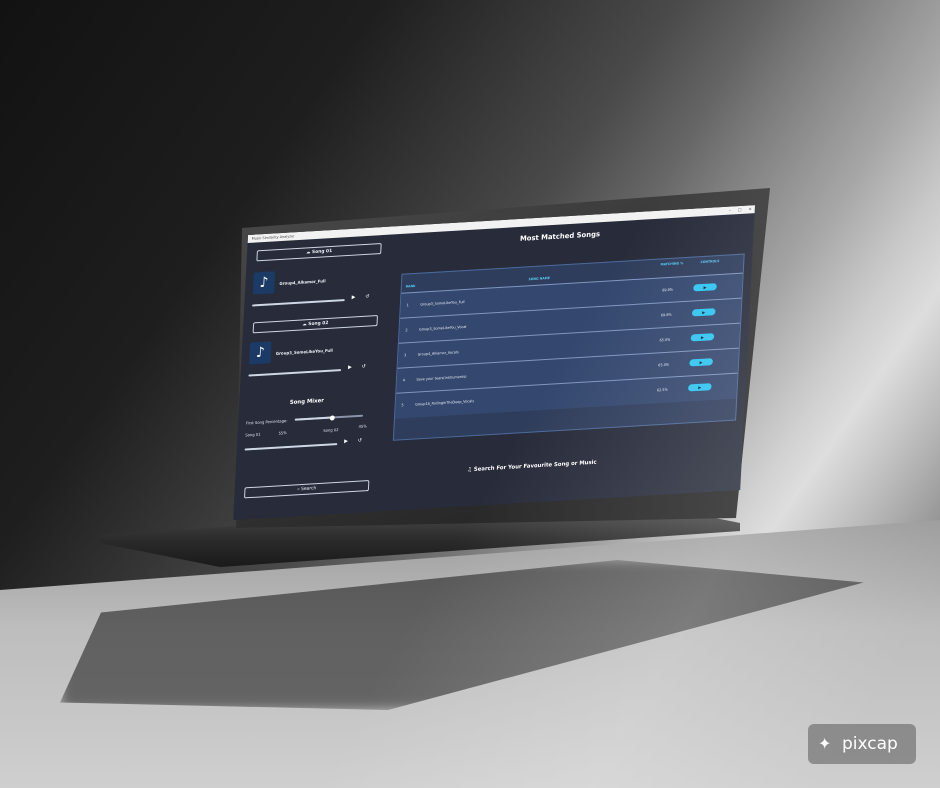  Describe the element at coordinates (407, 305) in the screenshot. I see `row-rank: 1` at that location.